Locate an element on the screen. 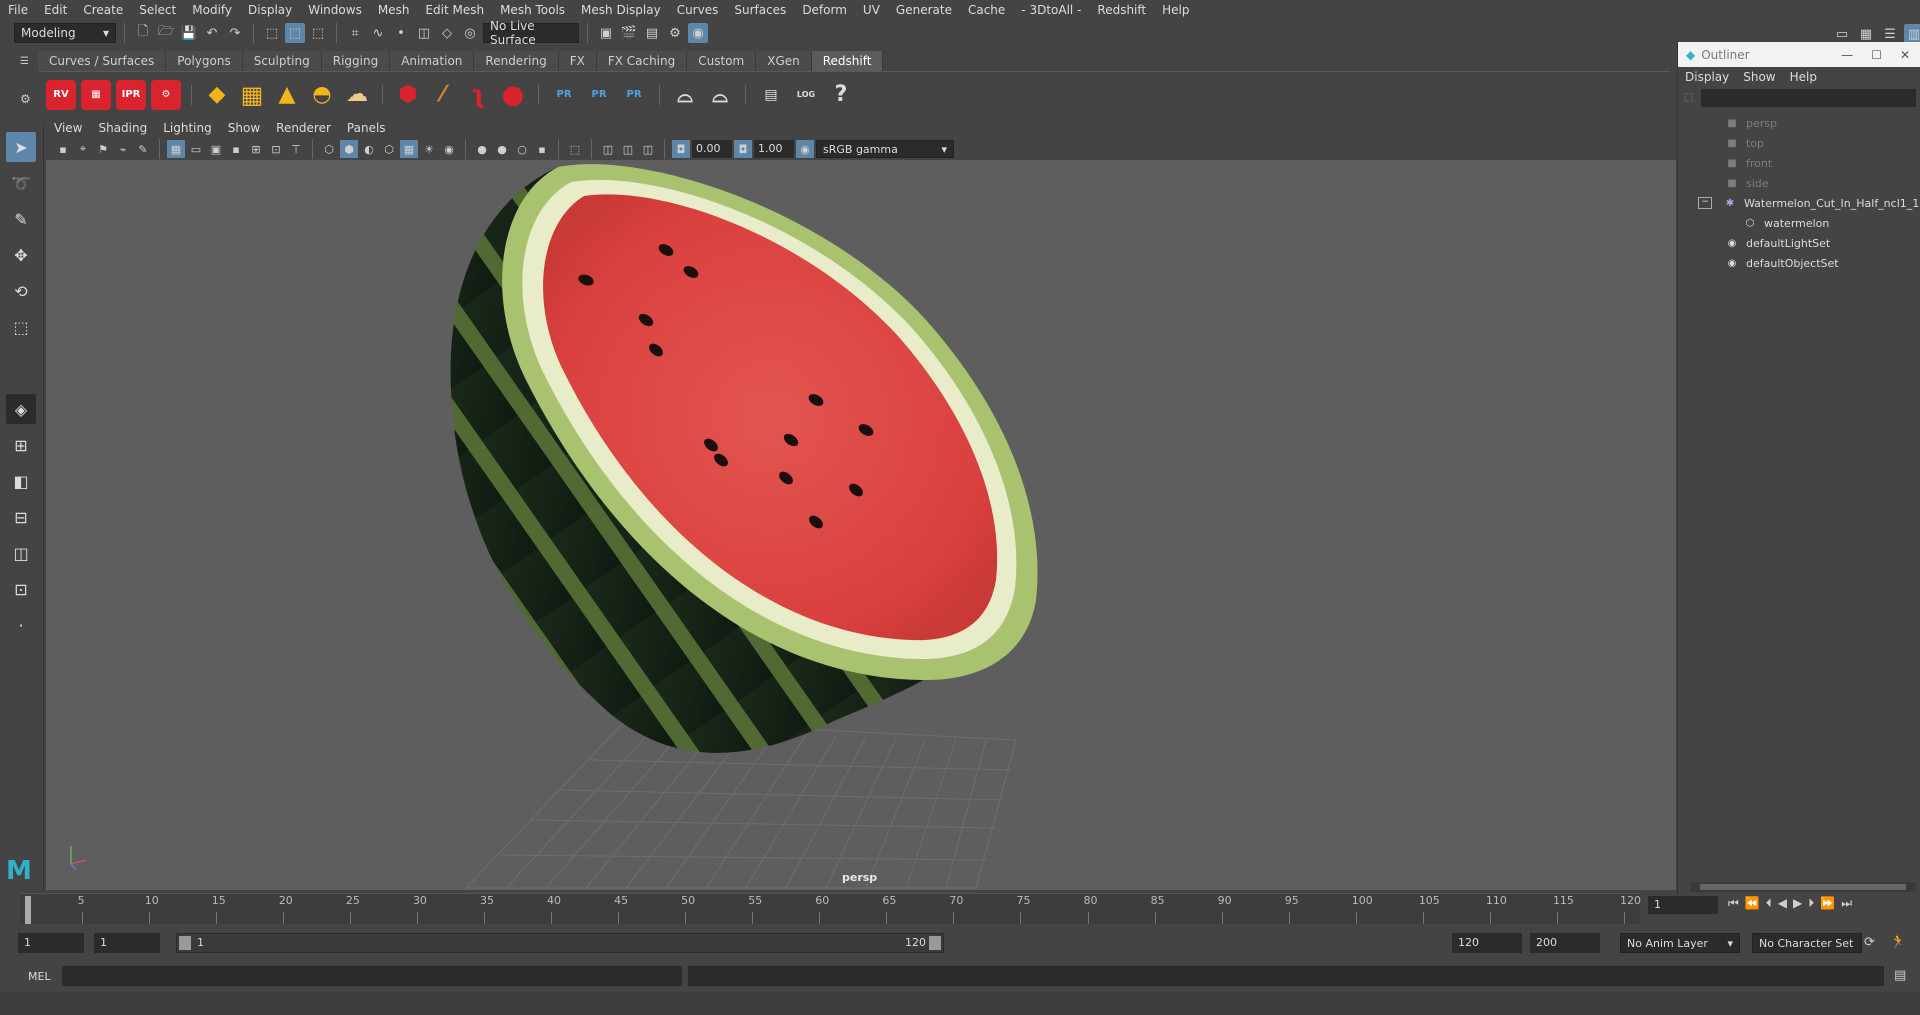 The image size is (1920, 1015). panel-menu-lighting: Lighting is located at coordinates (187, 128).